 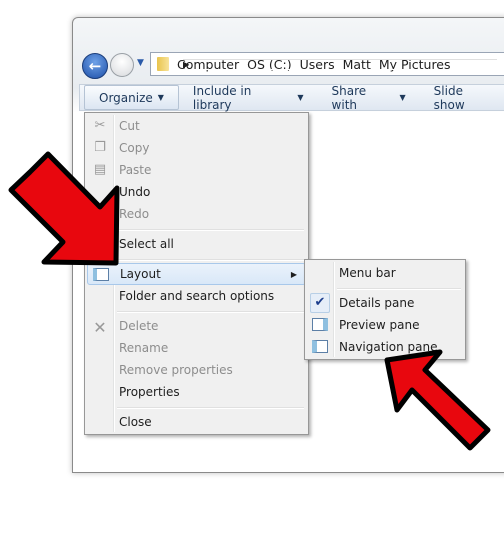 What do you see at coordinates (437, 400) in the screenshot?
I see `red-arrow-right-icon` at bounding box center [437, 400].